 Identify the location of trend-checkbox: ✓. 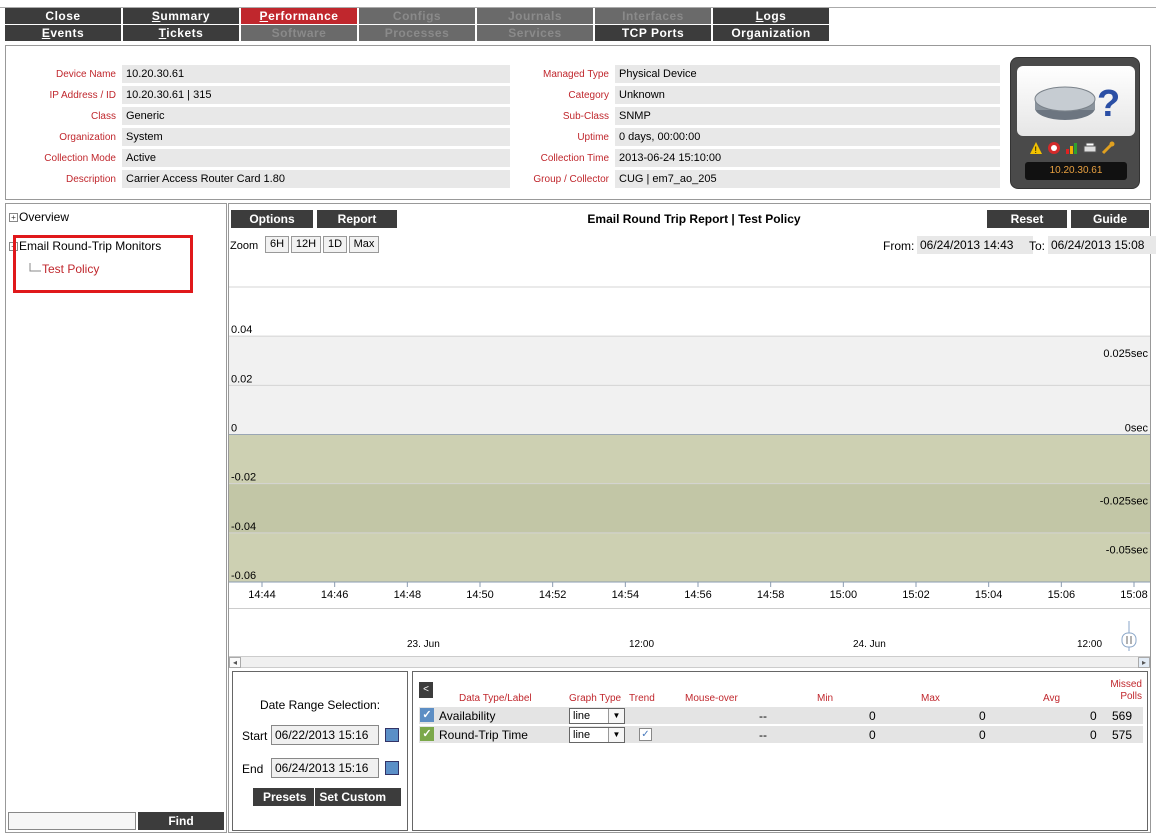
(645, 734).